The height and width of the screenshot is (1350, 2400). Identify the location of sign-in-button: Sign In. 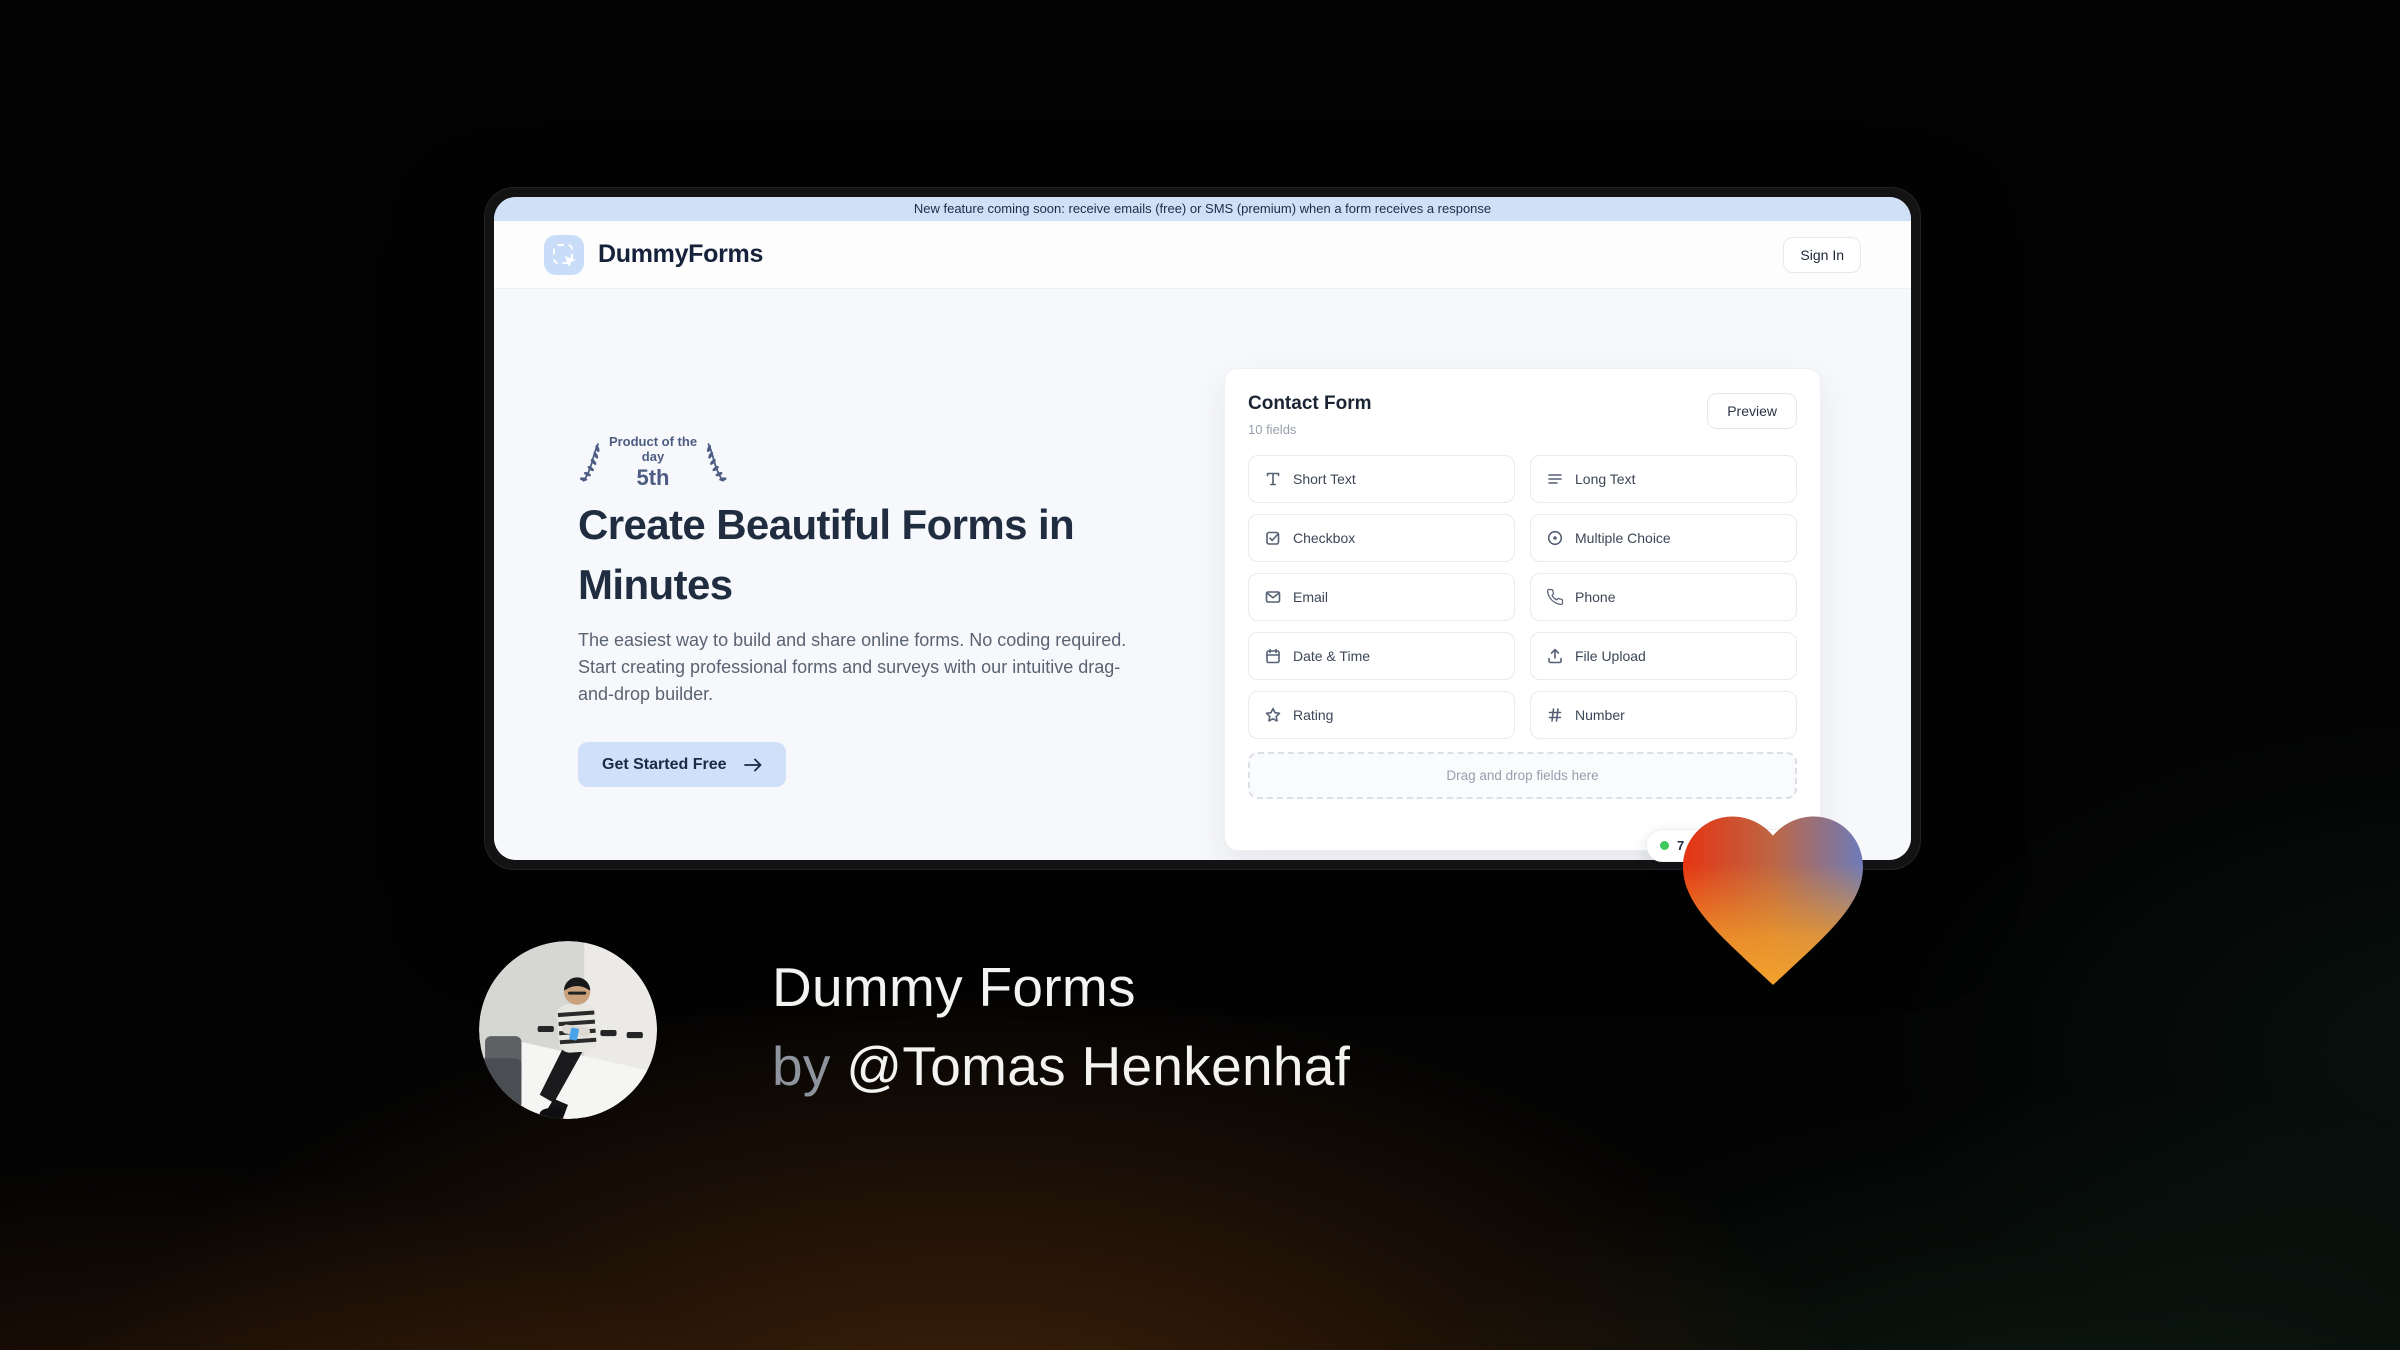
(1822, 254).